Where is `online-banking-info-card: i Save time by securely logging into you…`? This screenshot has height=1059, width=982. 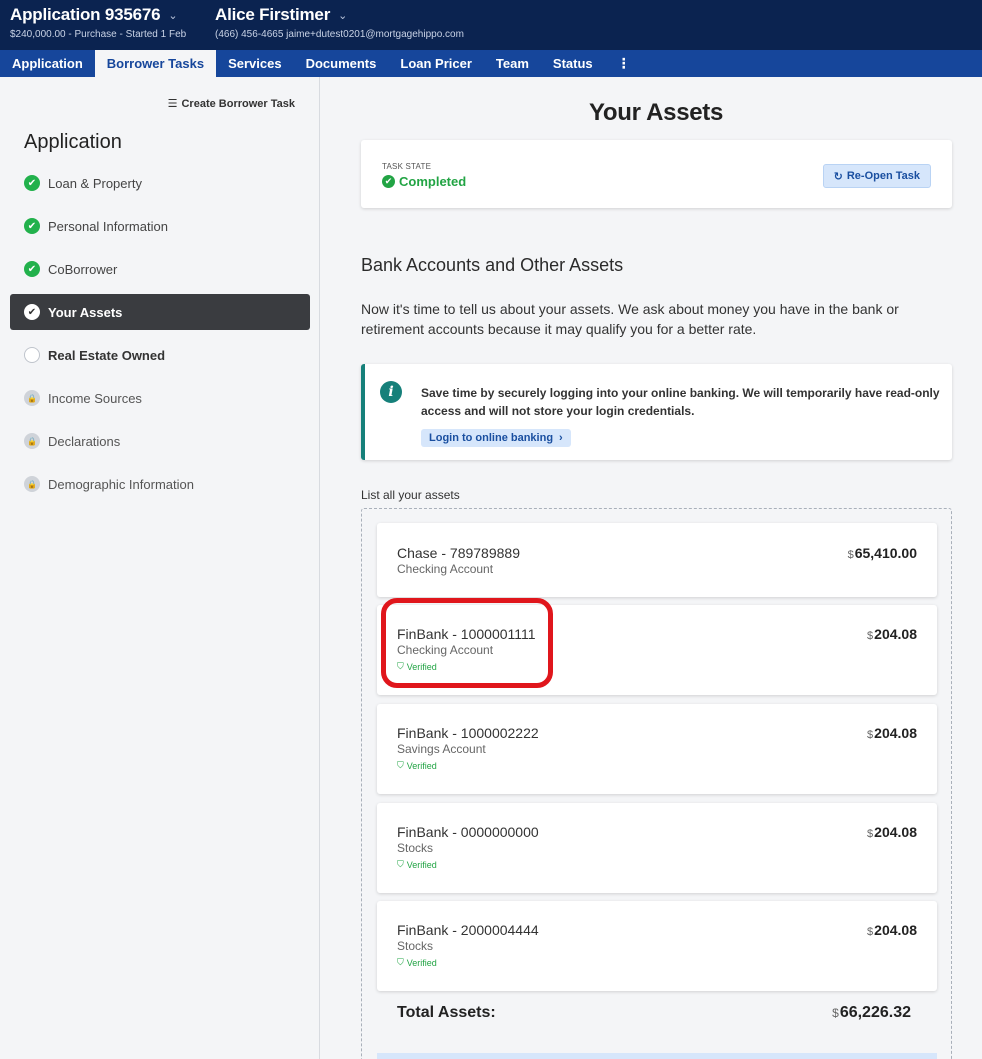
online-banking-info-card: i Save time by securely logging into you… is located at coordinates (656, 412).